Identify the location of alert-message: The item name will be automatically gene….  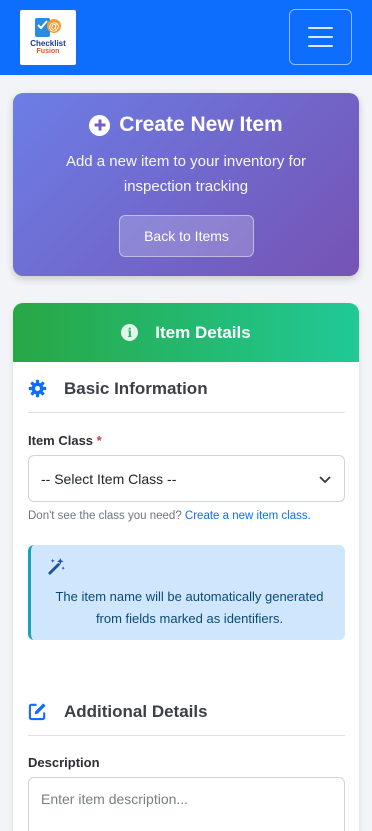
(189, 607).